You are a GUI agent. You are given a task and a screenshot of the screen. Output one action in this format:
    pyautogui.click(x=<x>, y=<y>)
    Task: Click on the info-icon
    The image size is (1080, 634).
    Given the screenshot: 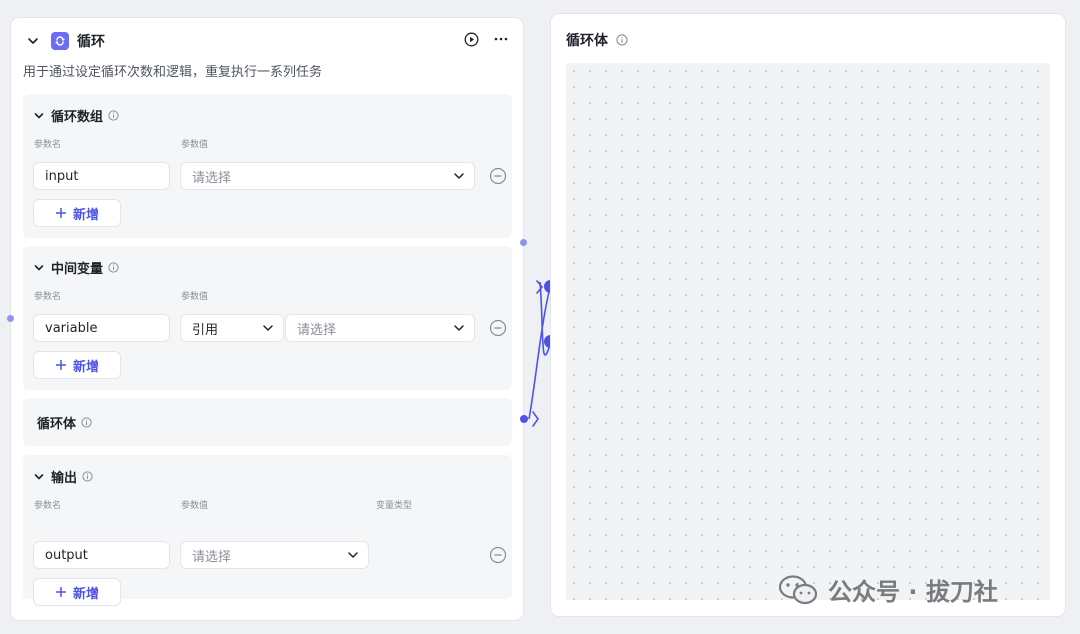 What is the action you would take?
    pyautogui.click(x=622, y=40)
    